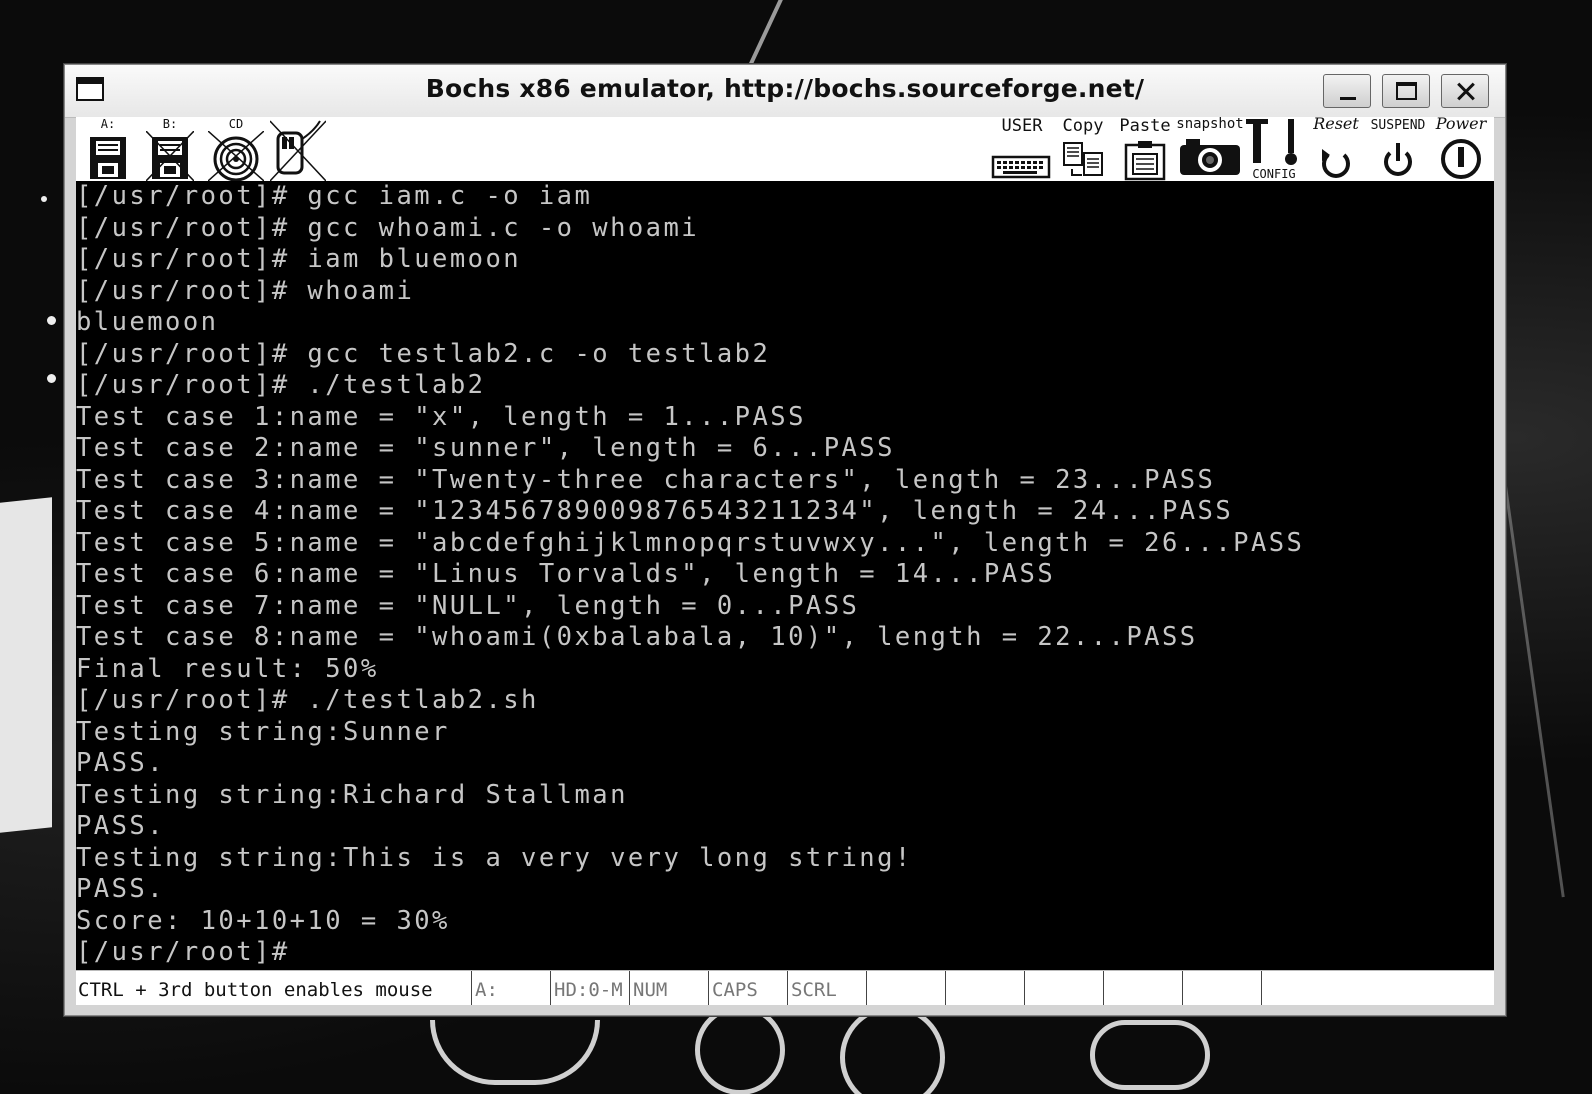  Describe the element at coordinates (1465, 91) in the screenshot. I see `close-button` at that location.